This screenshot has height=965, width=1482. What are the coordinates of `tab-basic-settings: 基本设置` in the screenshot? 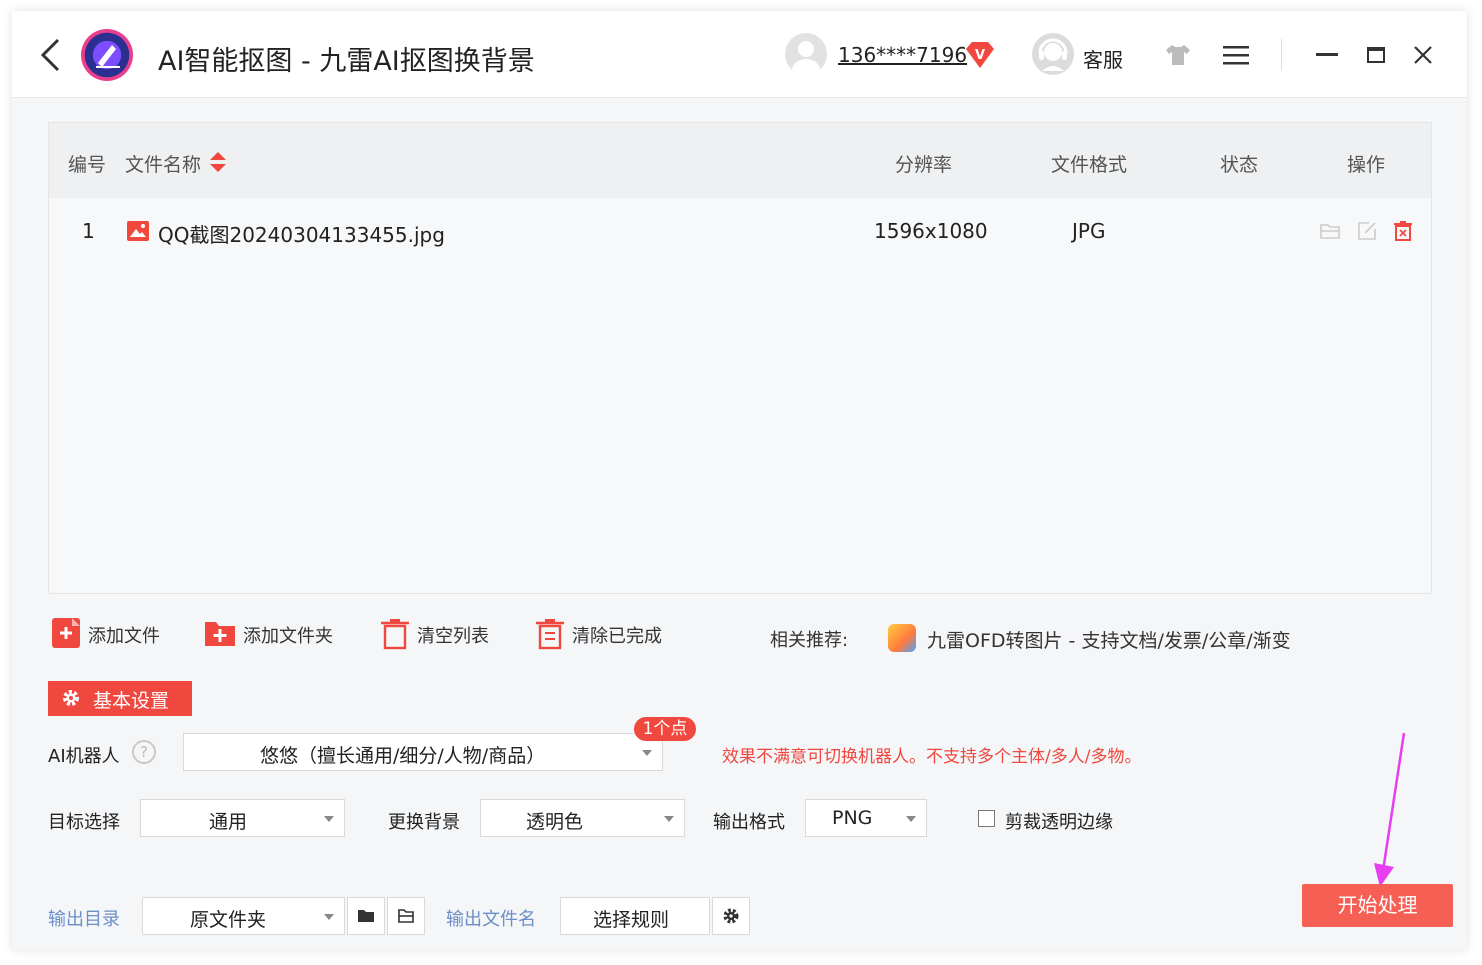 It's located at (120, 698).